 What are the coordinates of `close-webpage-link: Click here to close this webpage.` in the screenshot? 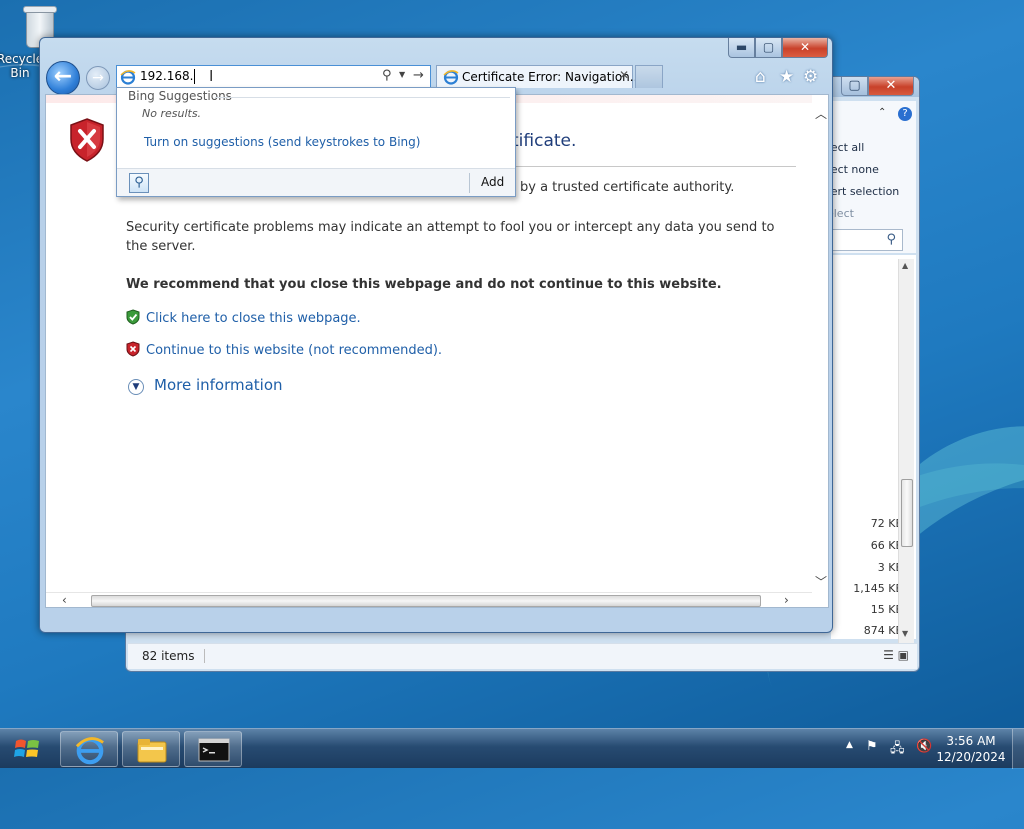 It's located at (243, 317).